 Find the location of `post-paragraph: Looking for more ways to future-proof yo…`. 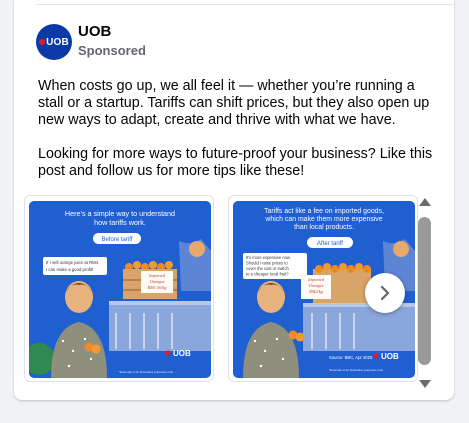

post-paragraph: Looking for more ways to future-proof yo… is located at coordinates (235, 162).